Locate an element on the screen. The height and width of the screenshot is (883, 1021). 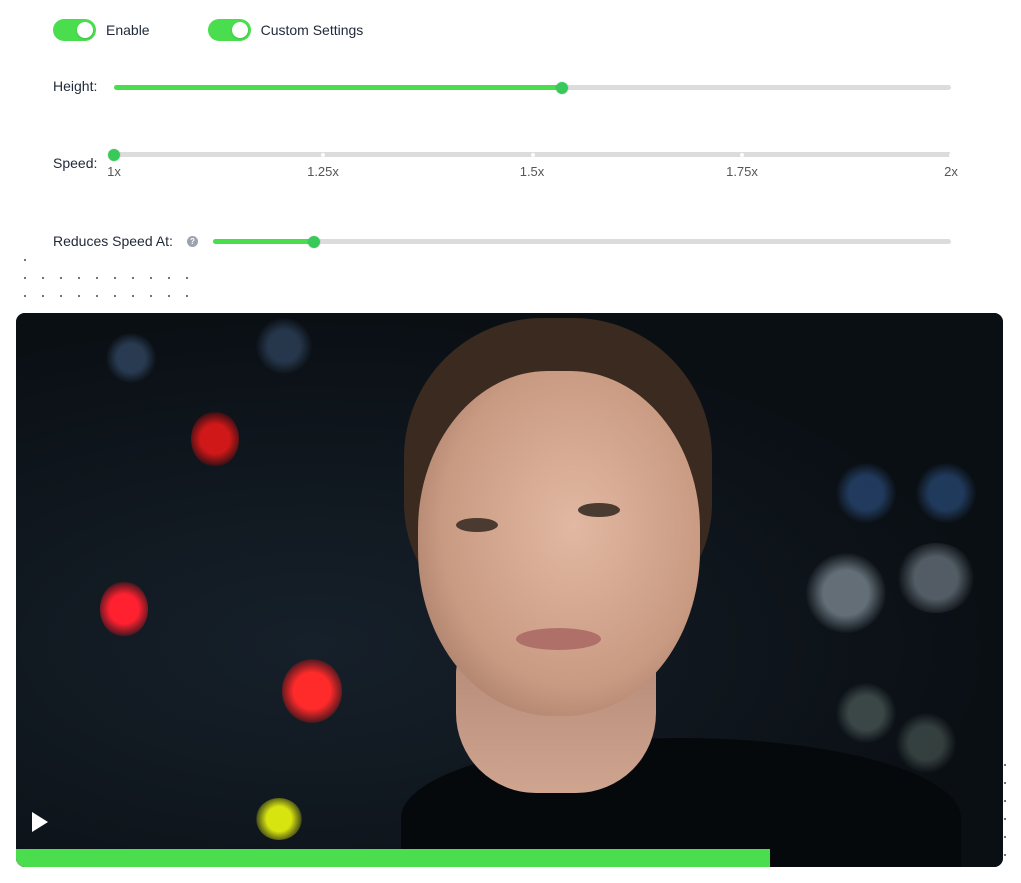
toggle-row: Enable Custom Settings is located at coordinates (237, 30).